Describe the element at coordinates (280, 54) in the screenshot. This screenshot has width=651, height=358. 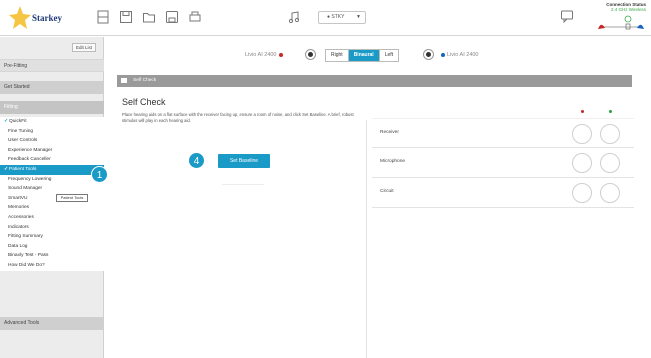
I see `red-dot-icon` at that location.